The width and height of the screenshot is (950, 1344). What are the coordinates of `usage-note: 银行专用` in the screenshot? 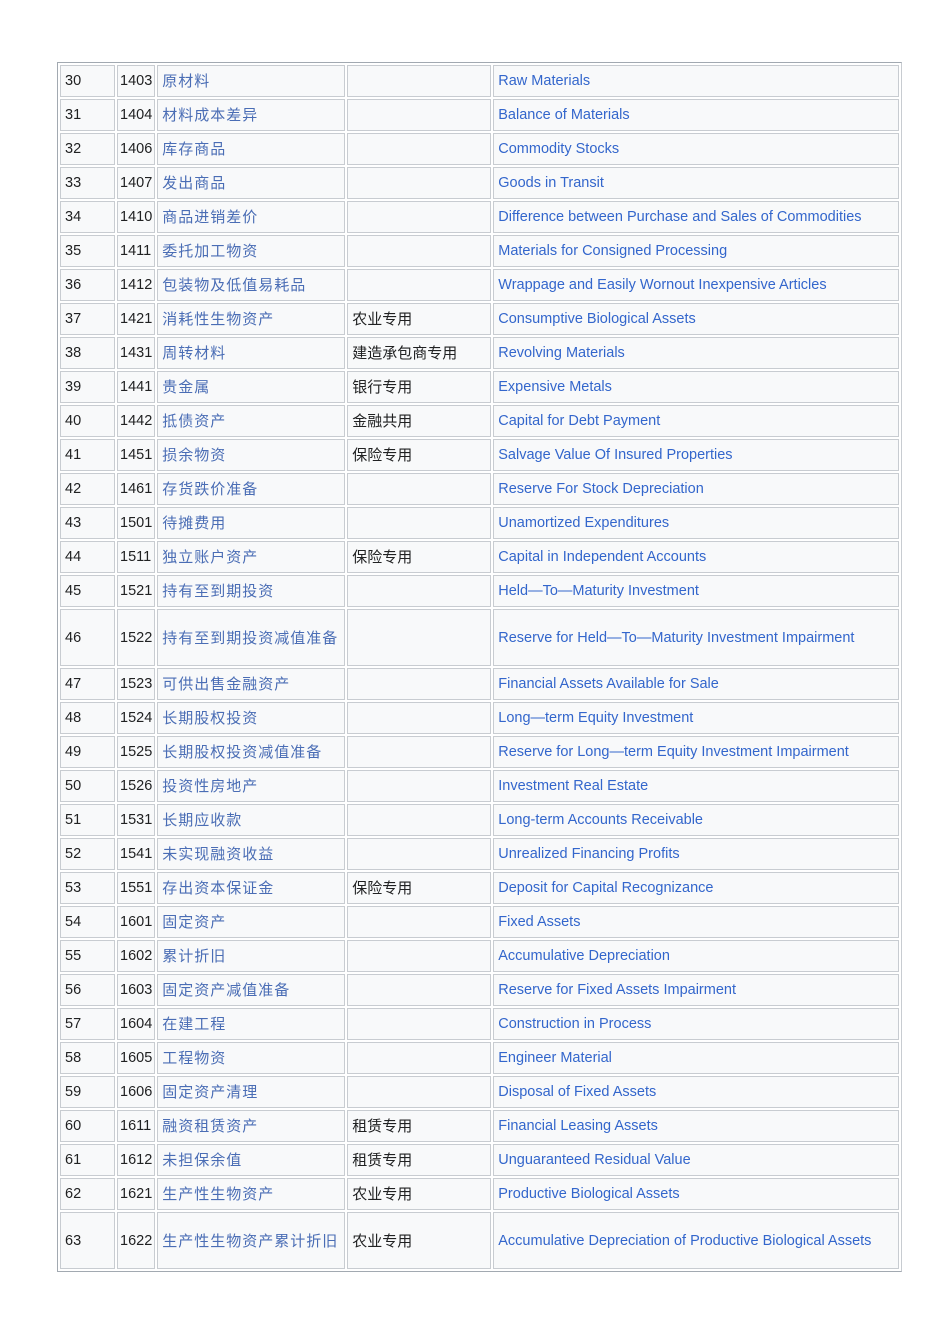 It's located at (419, 387).